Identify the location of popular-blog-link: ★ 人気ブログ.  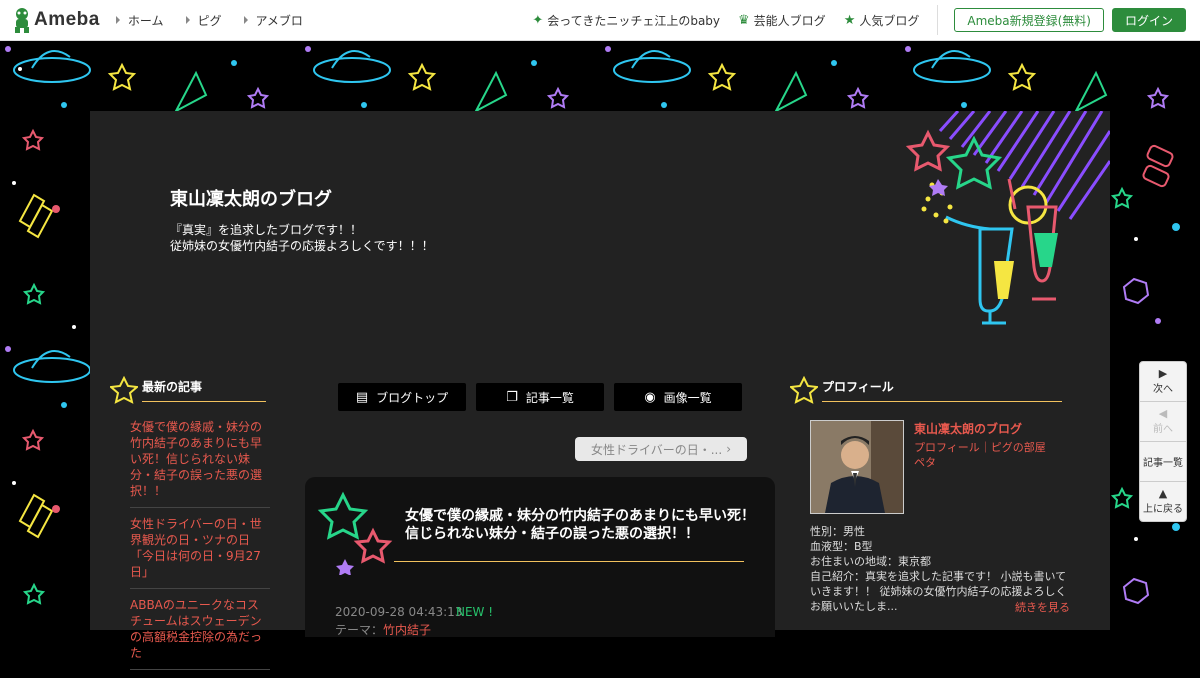
(882, 20).